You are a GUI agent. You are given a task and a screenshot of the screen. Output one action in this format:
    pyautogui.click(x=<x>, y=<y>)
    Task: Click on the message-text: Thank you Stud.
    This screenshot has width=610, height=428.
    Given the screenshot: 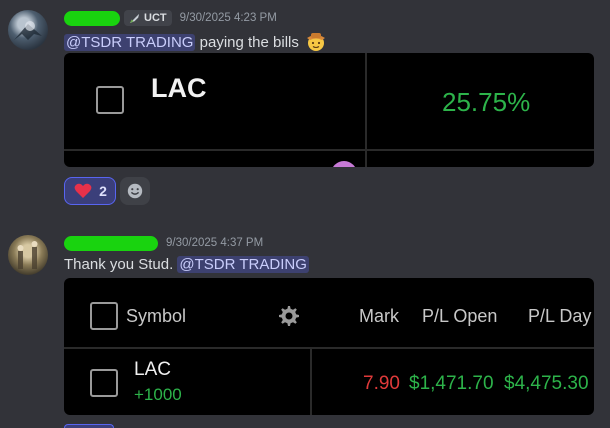 What is the action you would take?
    pyautogui.click(x=119, y=264)
    